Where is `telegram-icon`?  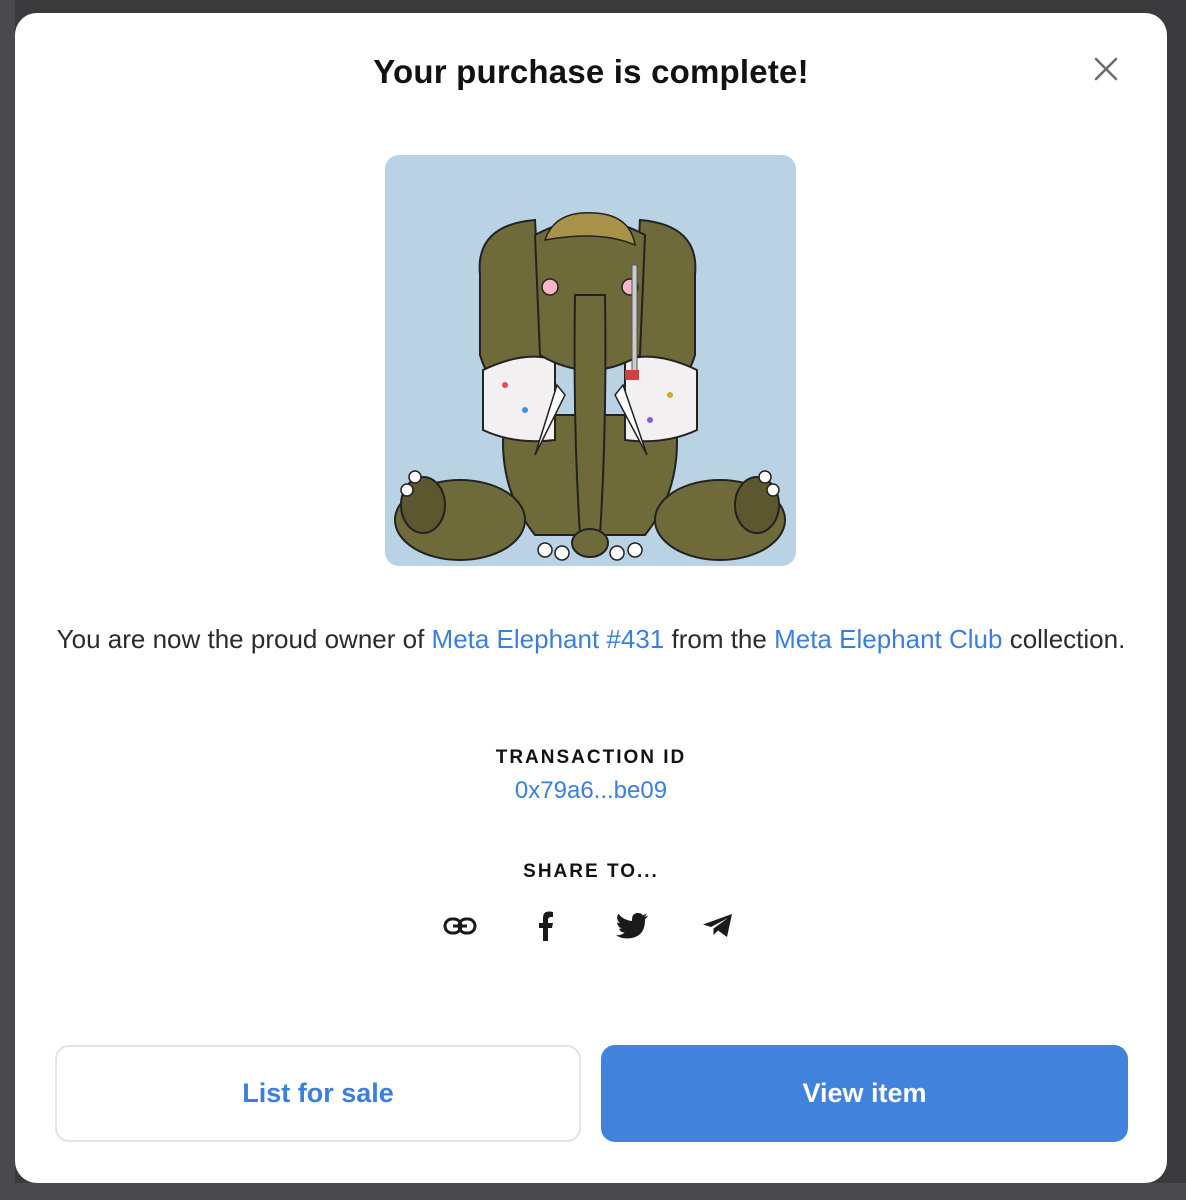
telegram-icon is located at coordinates (717, 925).